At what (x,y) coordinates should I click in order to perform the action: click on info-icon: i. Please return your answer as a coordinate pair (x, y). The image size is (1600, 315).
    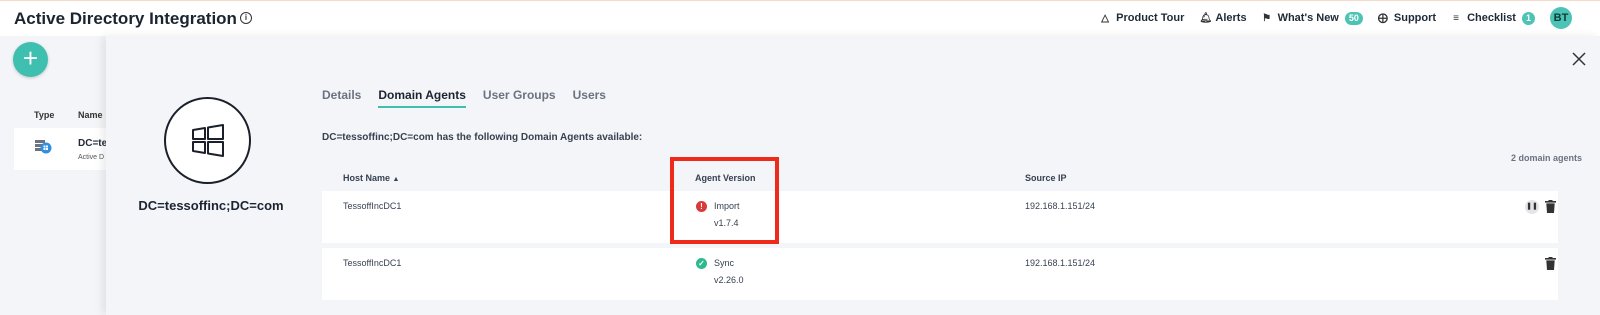
    Looking at the image, I should click on (246, 18).